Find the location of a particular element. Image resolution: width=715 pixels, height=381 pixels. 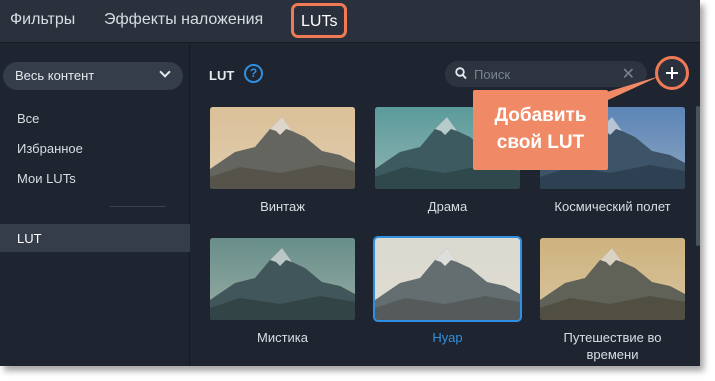

callout-line-2: свой LUT is located at coordinates (540, 142).